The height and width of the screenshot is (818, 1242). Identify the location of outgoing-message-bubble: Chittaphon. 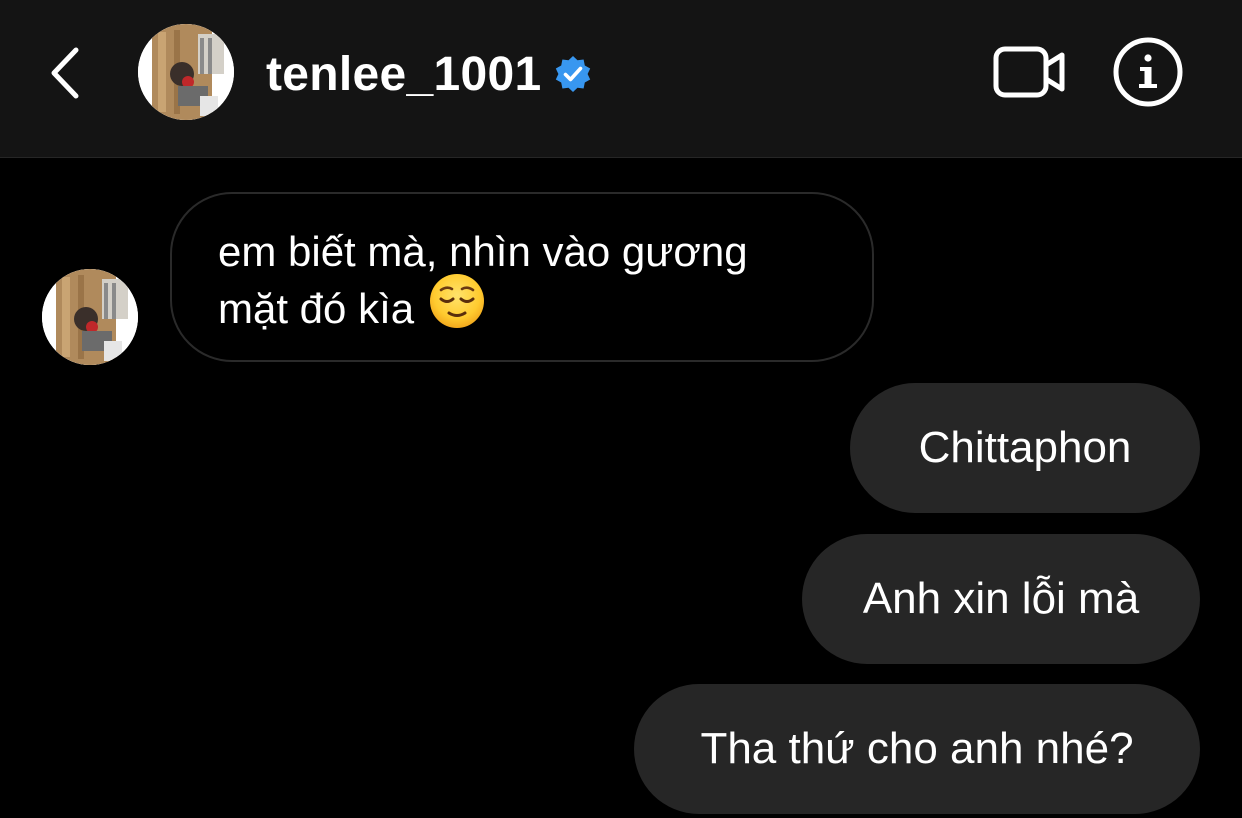
(1025, 448).